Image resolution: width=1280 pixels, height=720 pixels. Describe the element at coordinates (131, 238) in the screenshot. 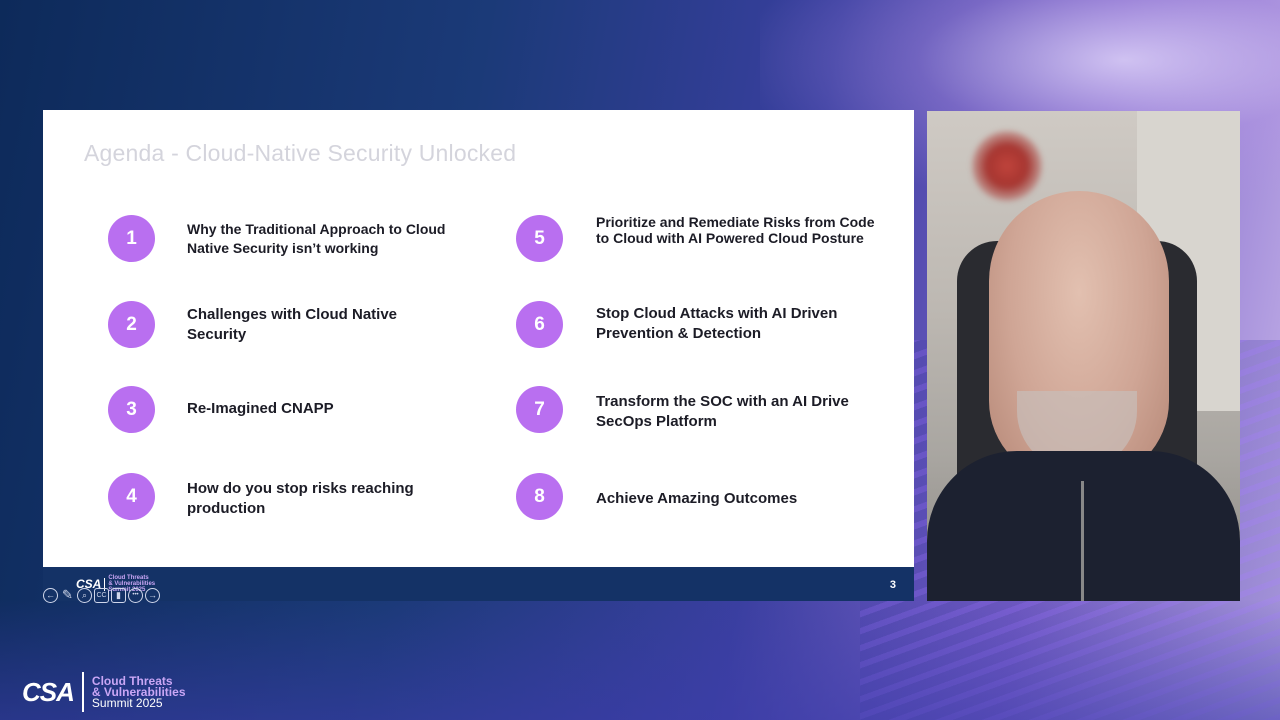

I see `number-badge: 1` at that location.